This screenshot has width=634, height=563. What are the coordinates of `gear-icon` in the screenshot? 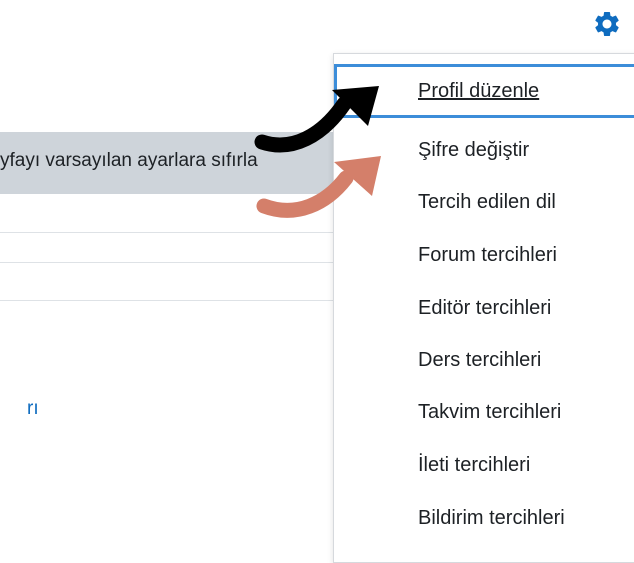 It's located at (607, 23).